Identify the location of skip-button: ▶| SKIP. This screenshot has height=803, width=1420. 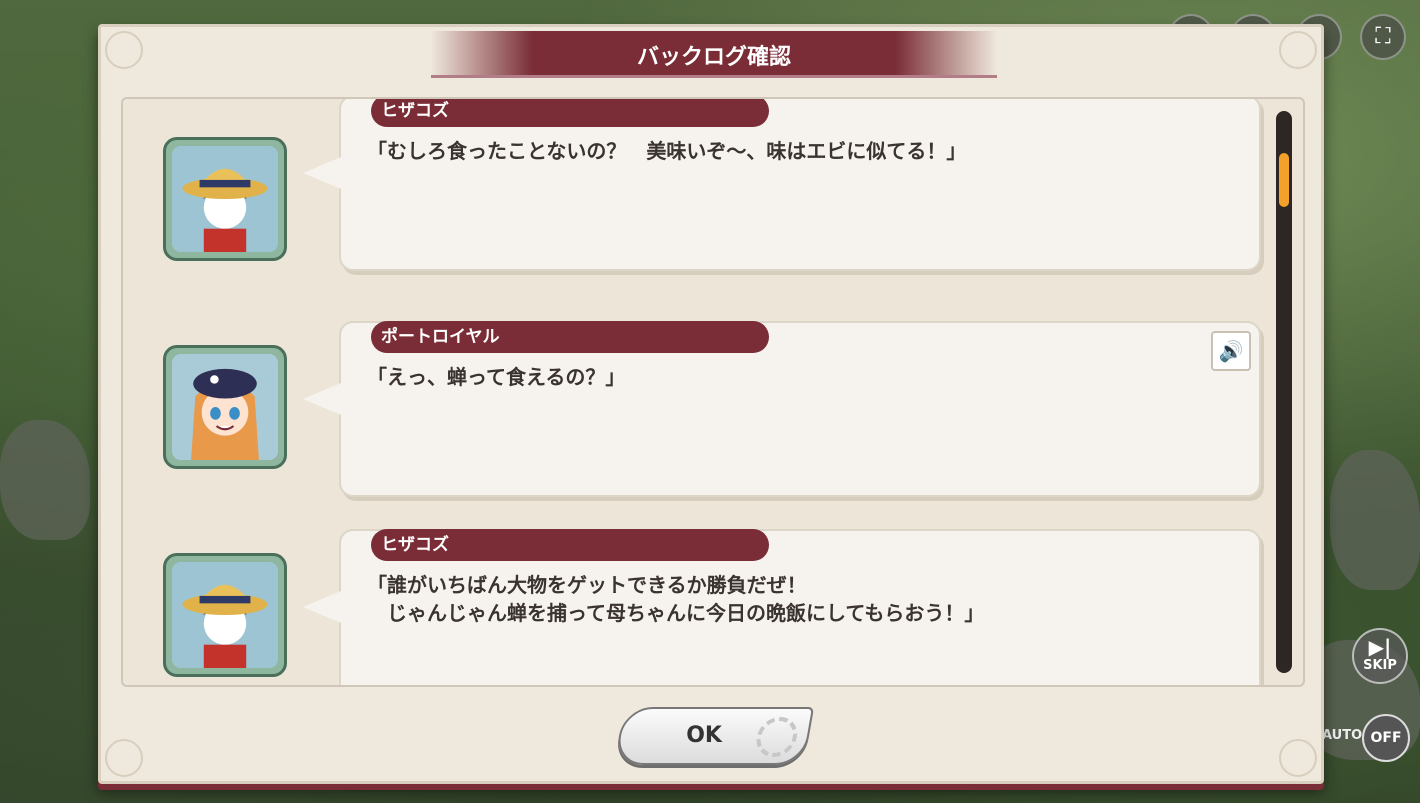
(1380, 656).